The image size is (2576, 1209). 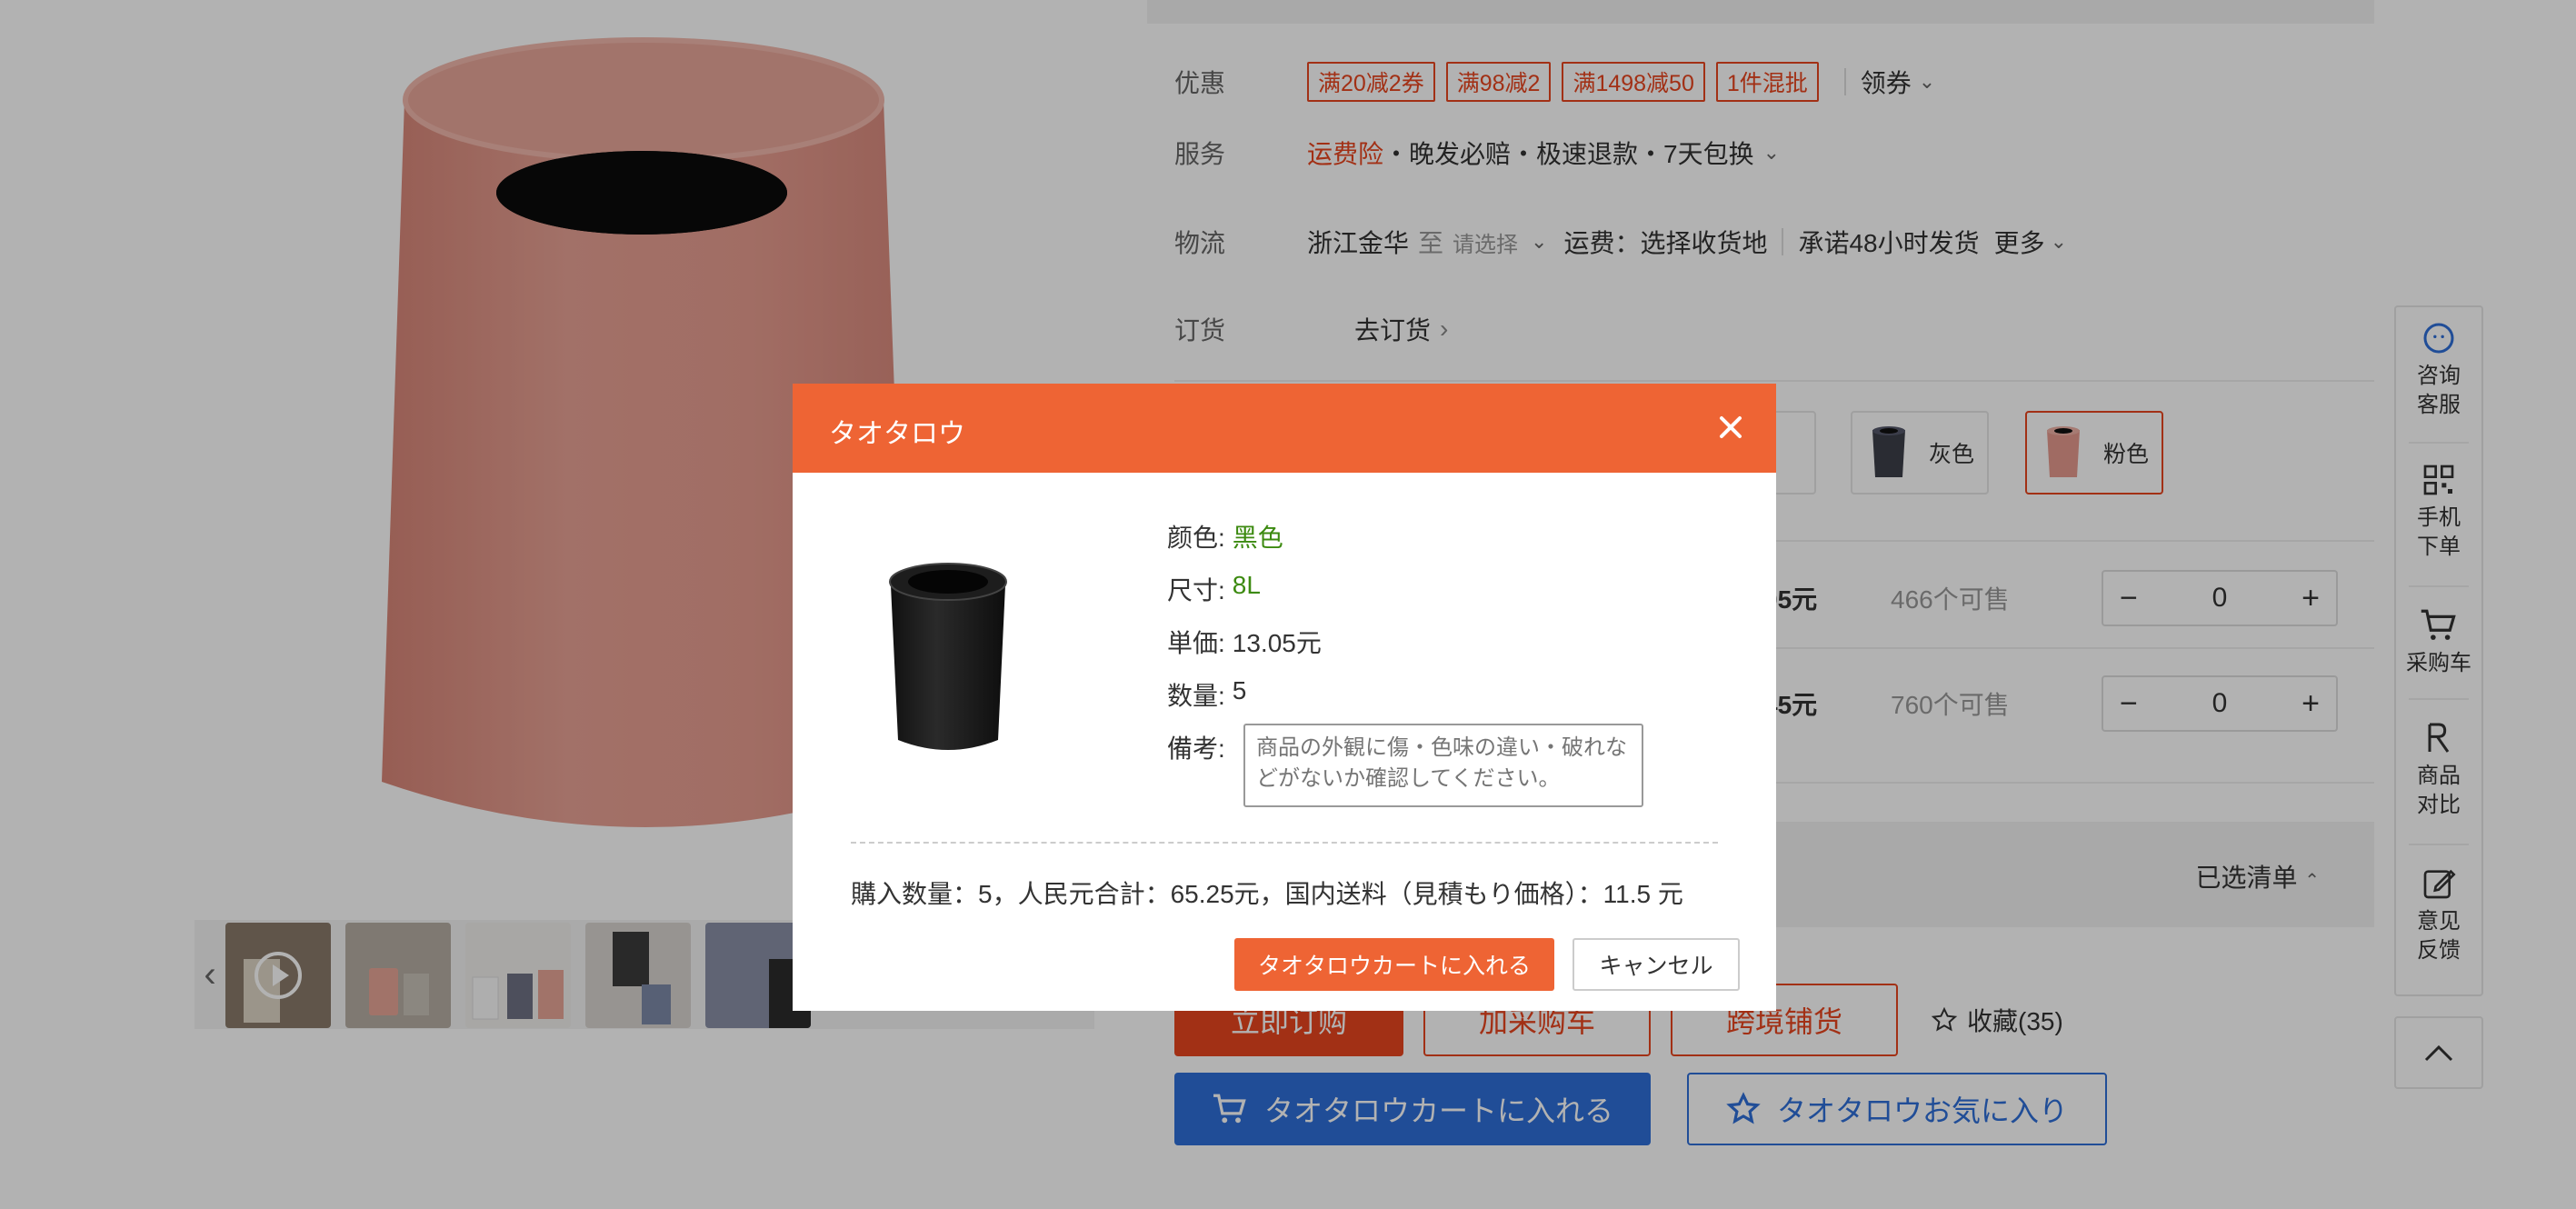 What do you see at coordinates (1196, 538) in the screenshot?
I see `color-label: 颜色:` at bounding box center [1196, 538].